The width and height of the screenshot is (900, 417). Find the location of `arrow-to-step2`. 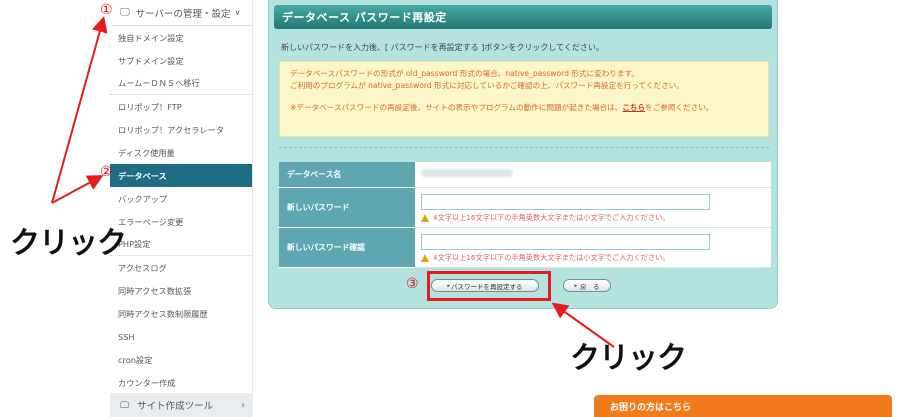

arrow-to-step2 is located at coordinates (77, 189).